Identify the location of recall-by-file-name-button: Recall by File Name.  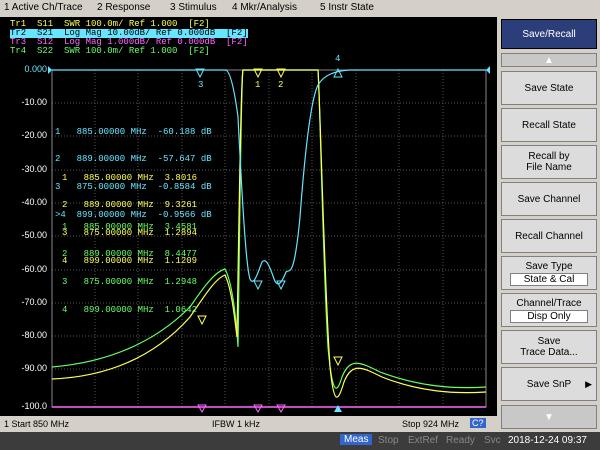
(549, 162).